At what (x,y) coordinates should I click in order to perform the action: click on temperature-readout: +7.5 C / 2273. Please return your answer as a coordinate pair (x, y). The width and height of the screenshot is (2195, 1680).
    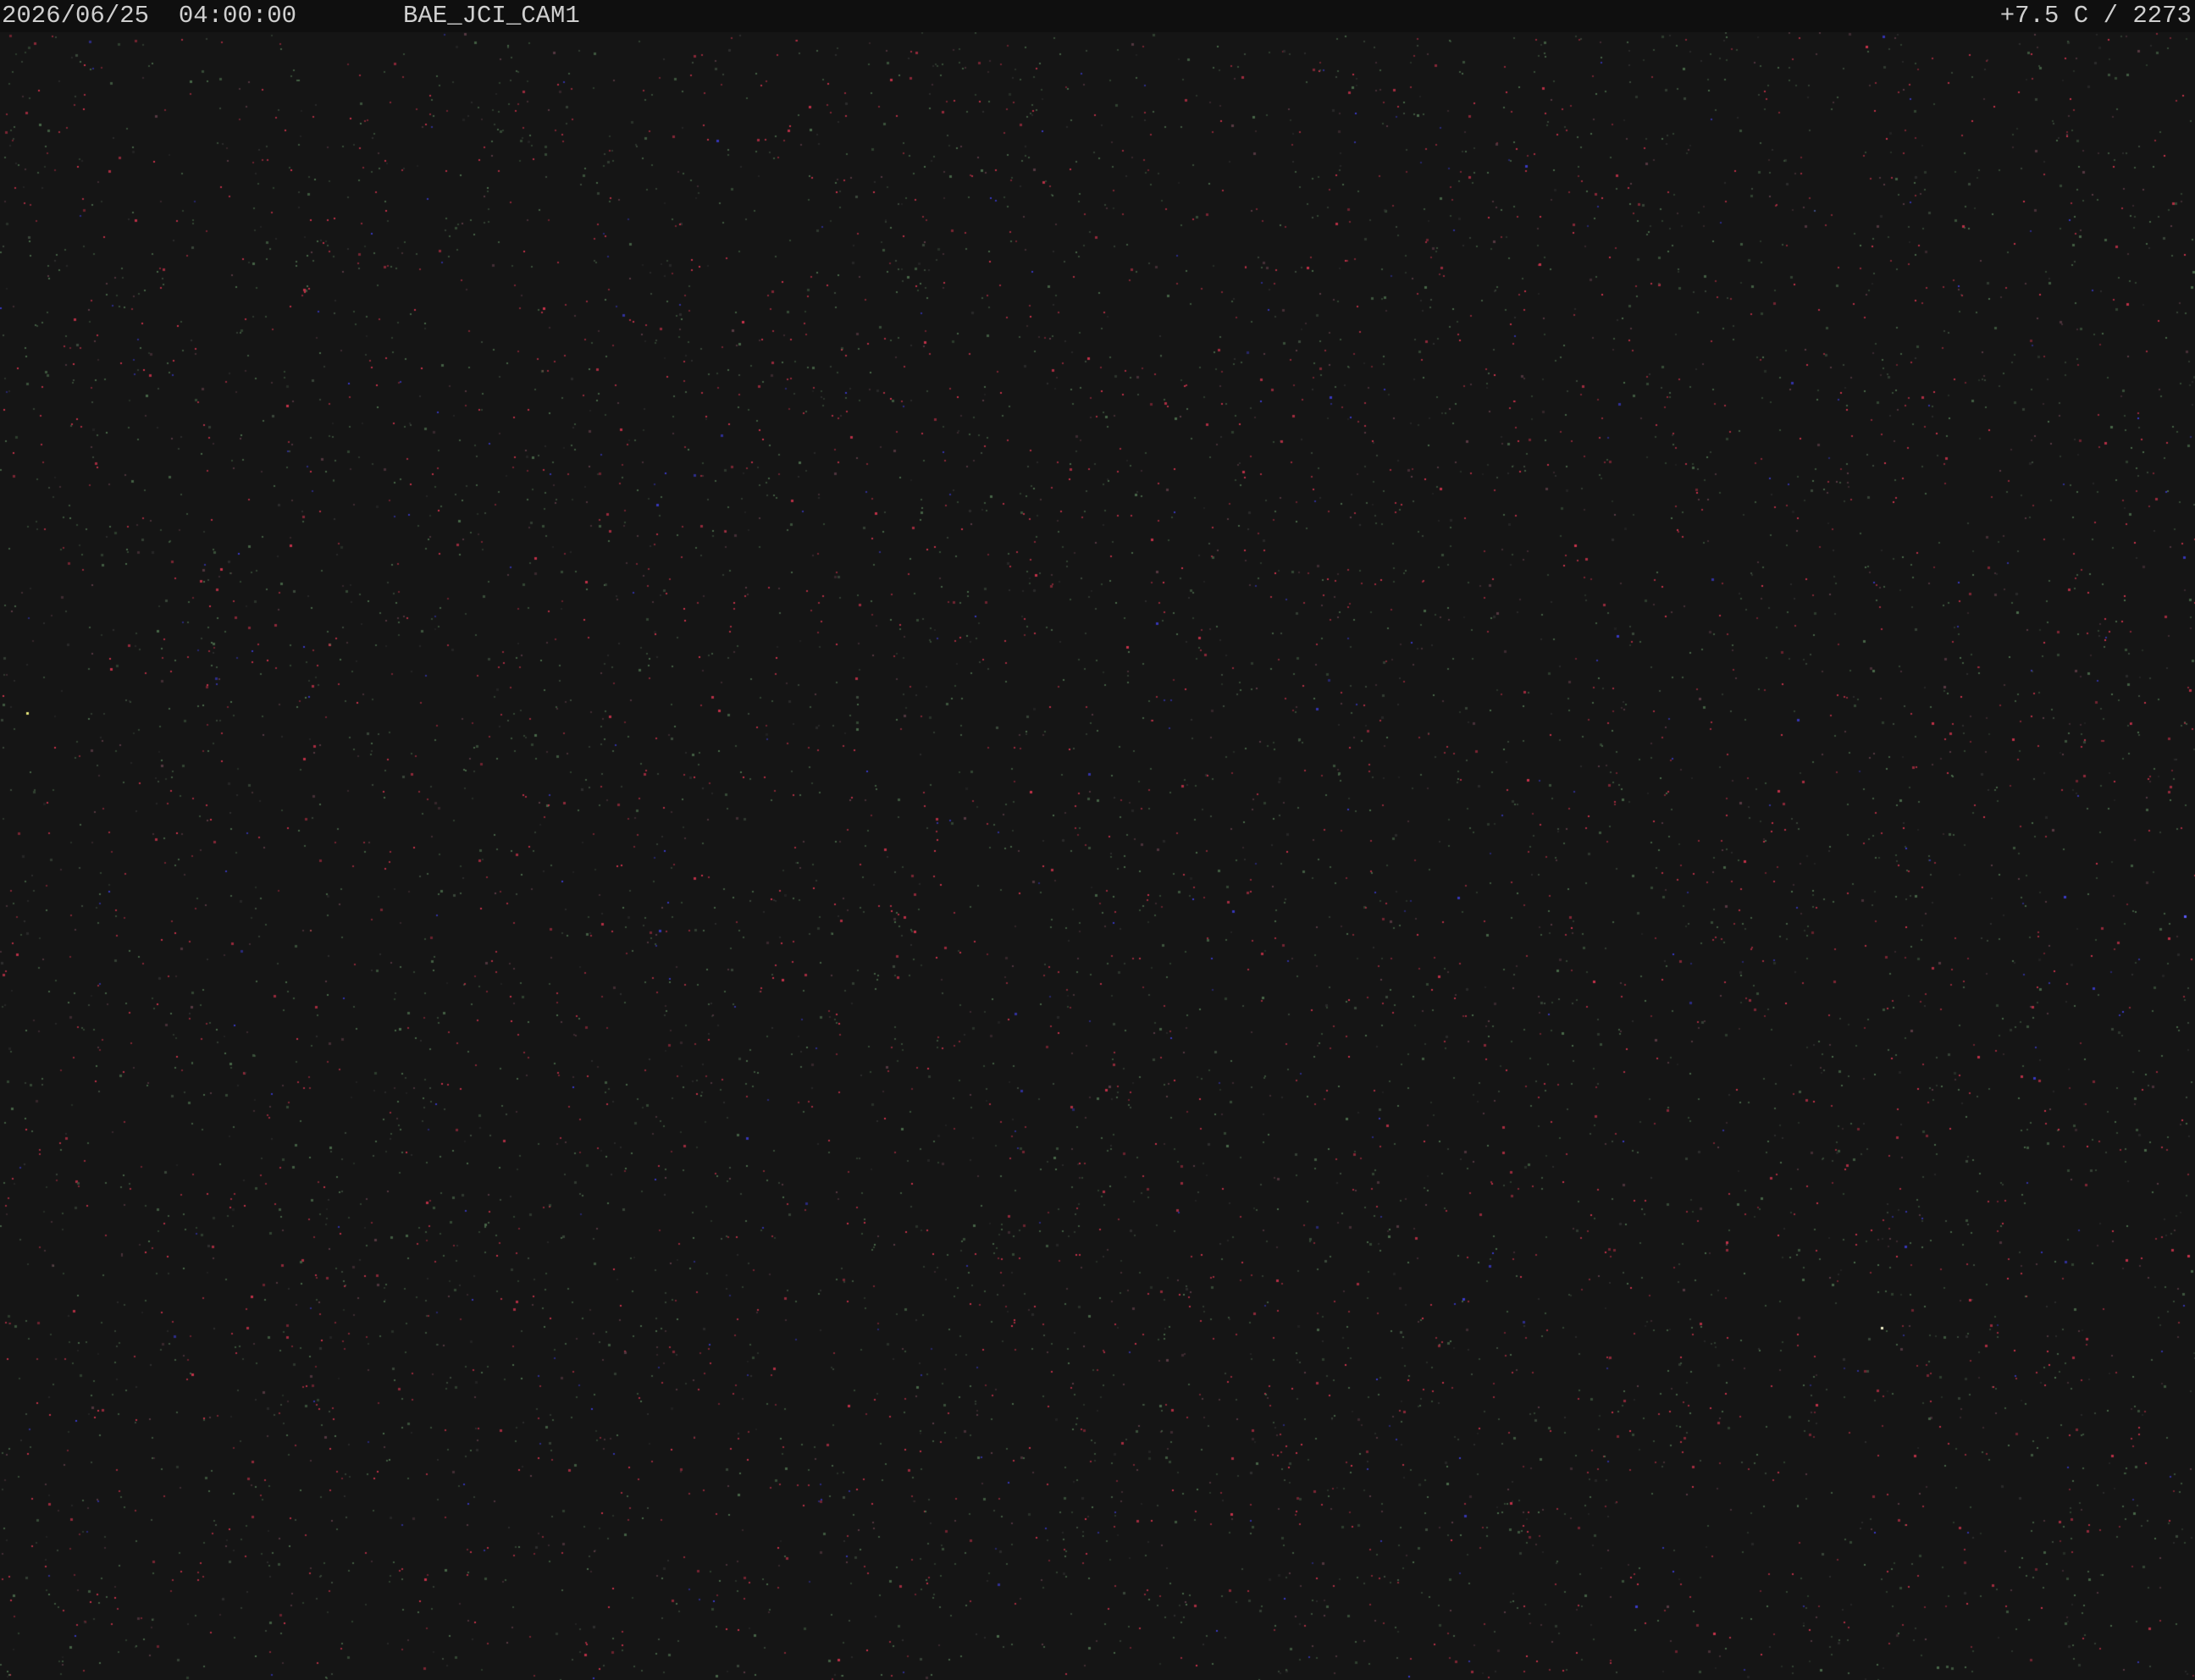
    Looking at the image, I should click on (2095, 16).